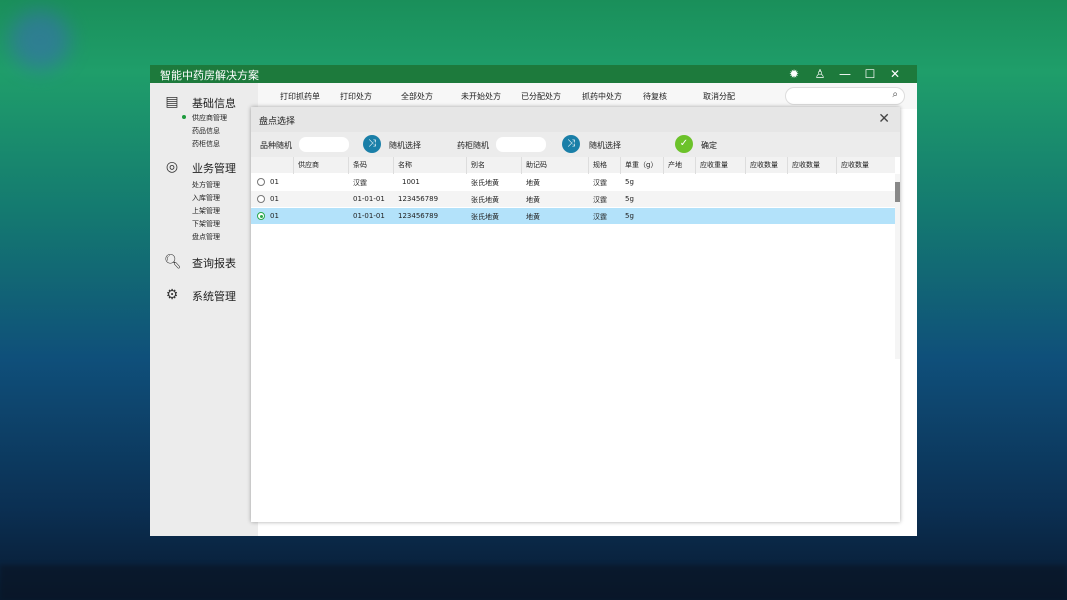 Image resolution: width=1067 pixels, height=600 pixels. Describe the element at coordinates (277, 122) in the screenshot. I see `dialog-title: 盘点选择` at that location.